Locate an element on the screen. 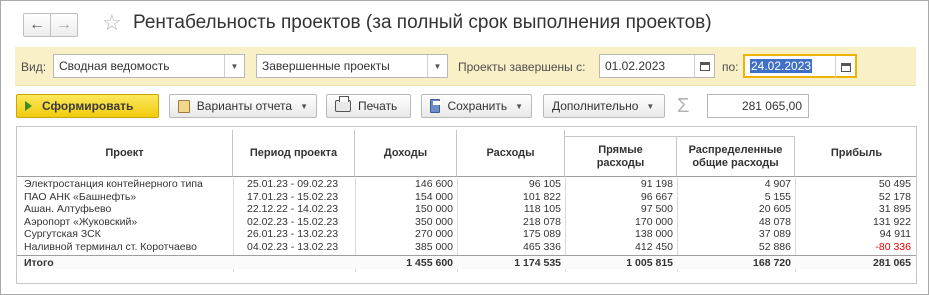 The image size is (929, 295). cell-period: 26.01.23 - 13.02.23 is located at coordinates (293, 234).